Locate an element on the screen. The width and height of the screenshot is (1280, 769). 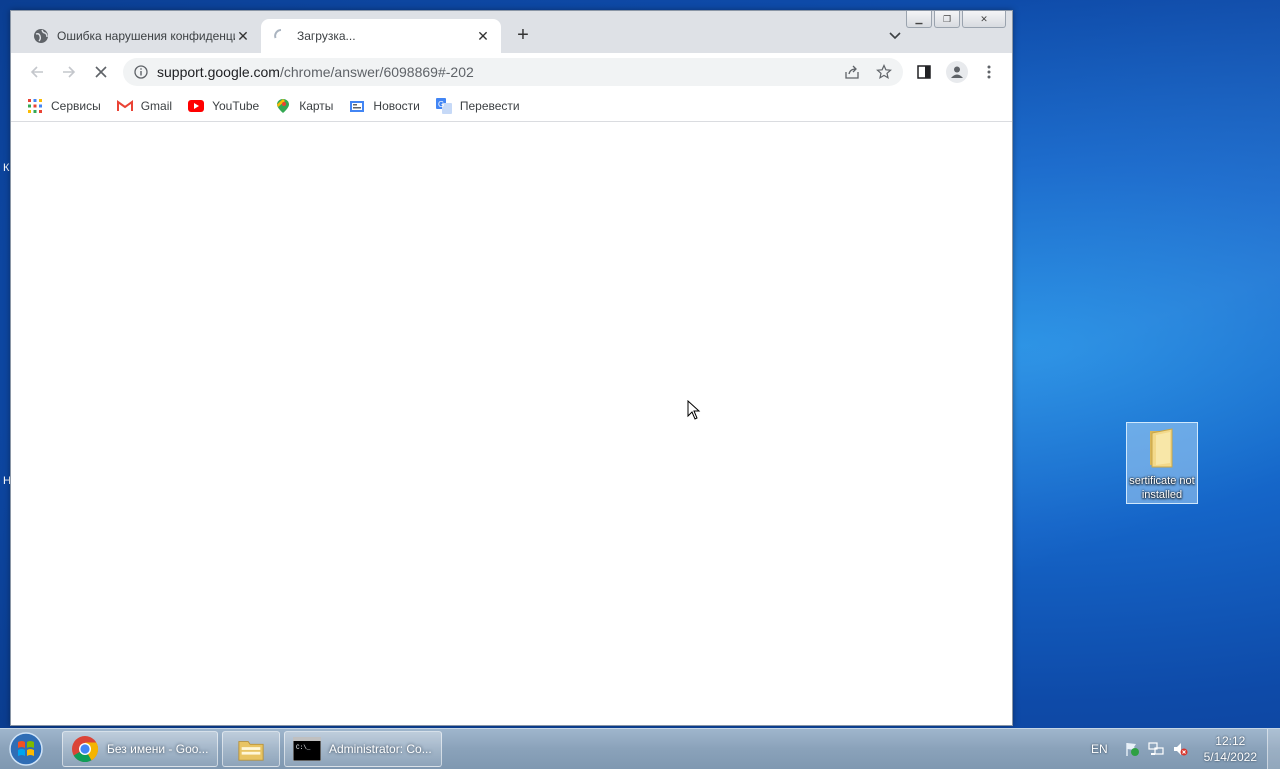
close-window-button: ✕ is located at coordinates (984, 19).